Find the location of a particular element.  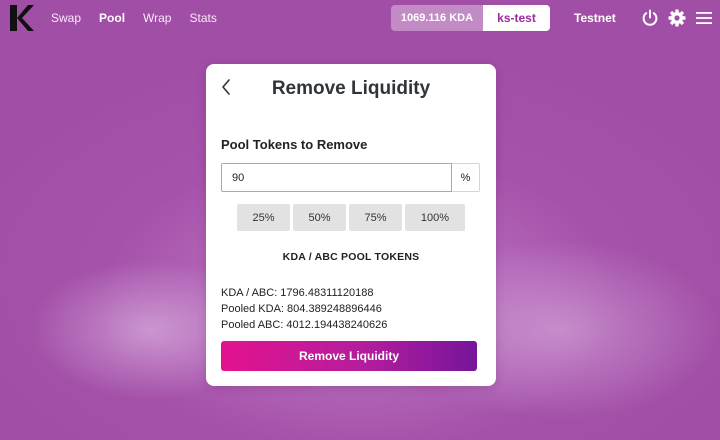

nav-pool: Pool is located at coordinates (112, 18).